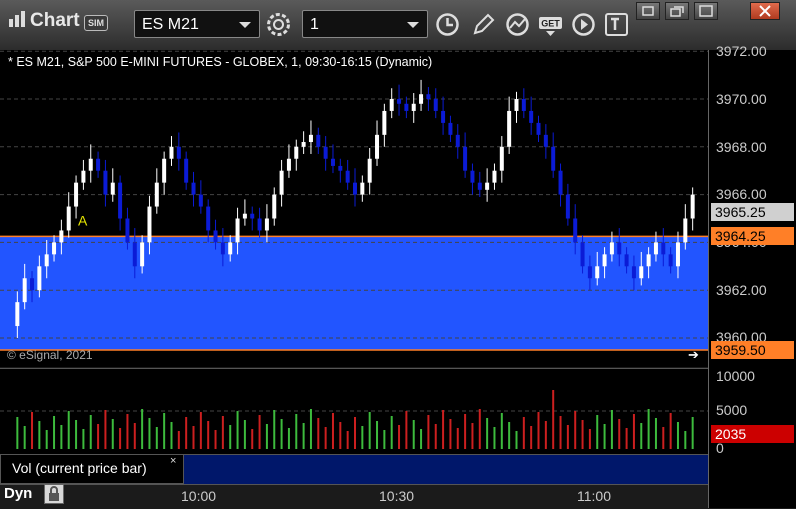 The width and height of the screenshot is (796, 509). What do you see at coordinates (50, 355) in the screenshot?
I see `copyright-text: © eSignal, 2021` at bounding box center [50, 355].